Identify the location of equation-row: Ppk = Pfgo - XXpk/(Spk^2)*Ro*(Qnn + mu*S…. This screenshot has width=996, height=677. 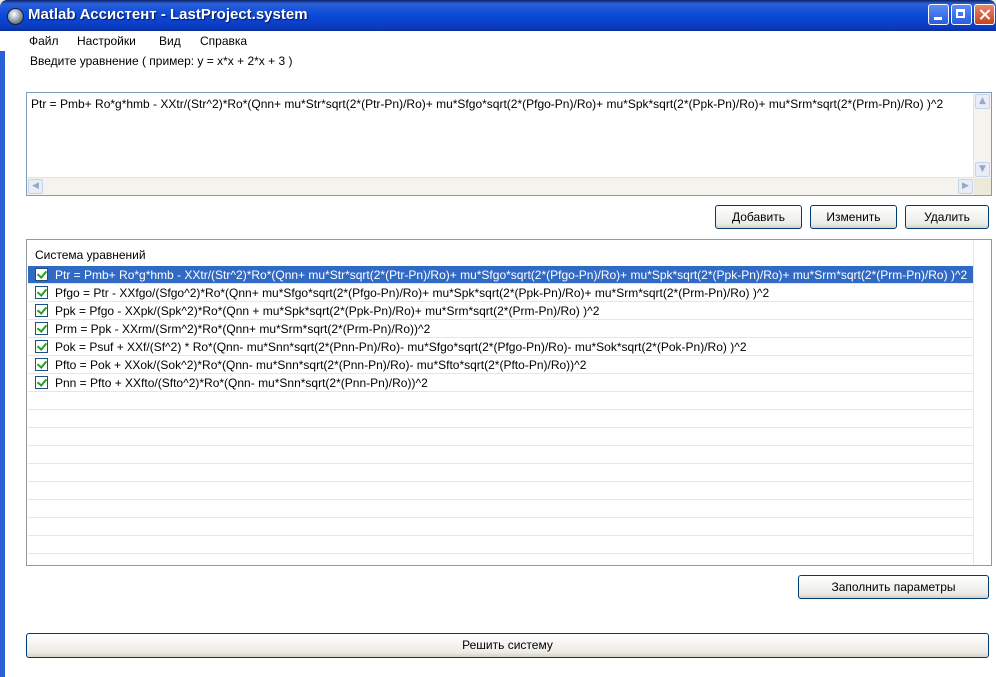
(500, 311).